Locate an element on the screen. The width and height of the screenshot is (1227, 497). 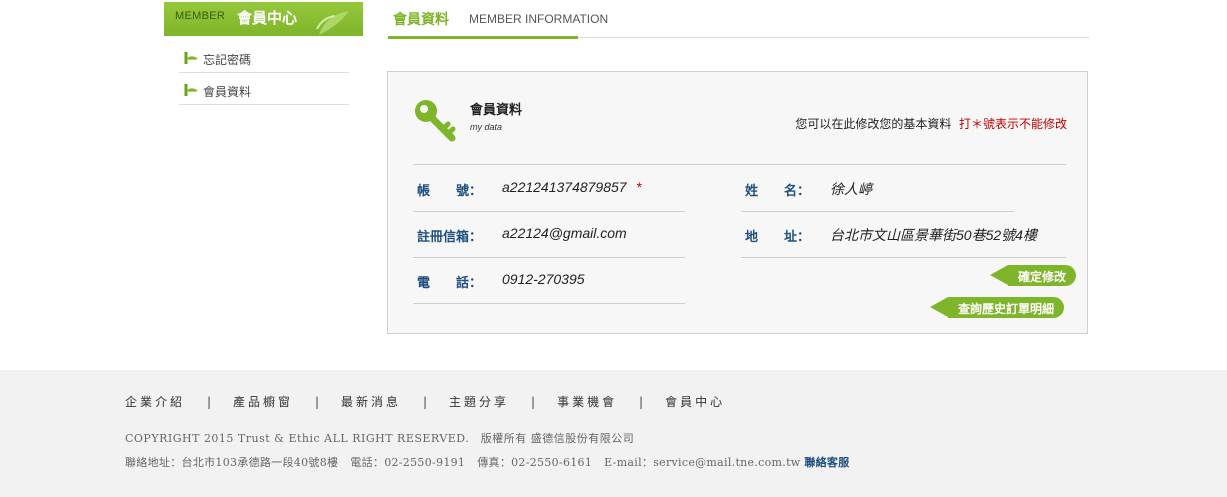
key-icon is located at coordinates (435, 123).